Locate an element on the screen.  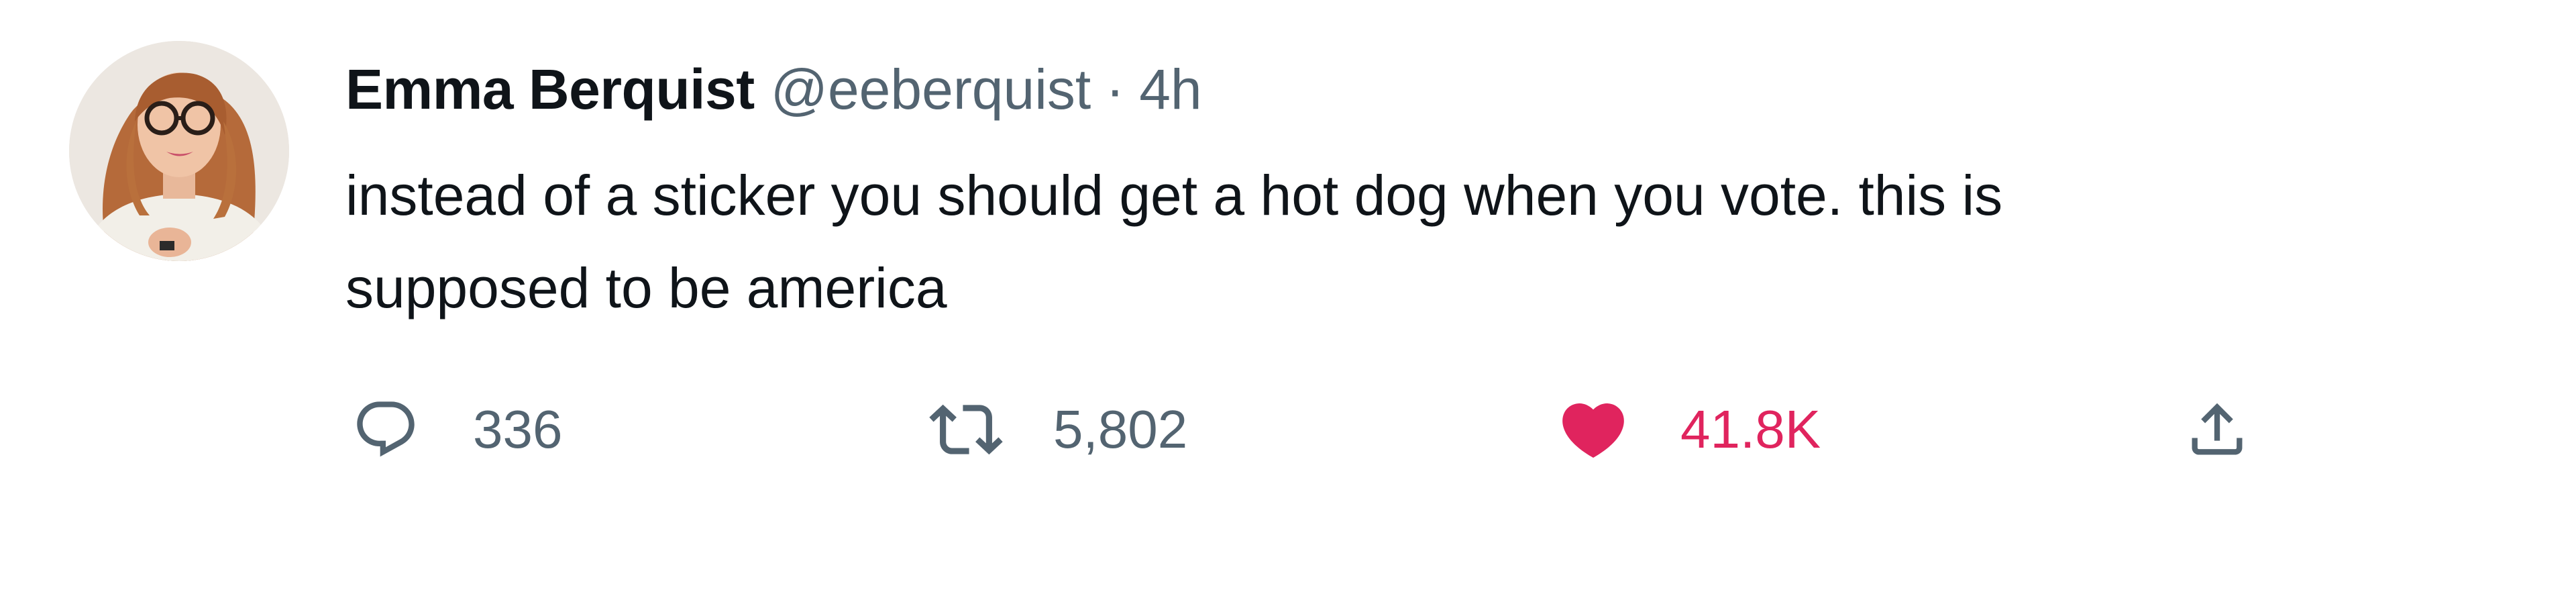
retweet-button: 5,802 is located at coordinates (1056, 429).